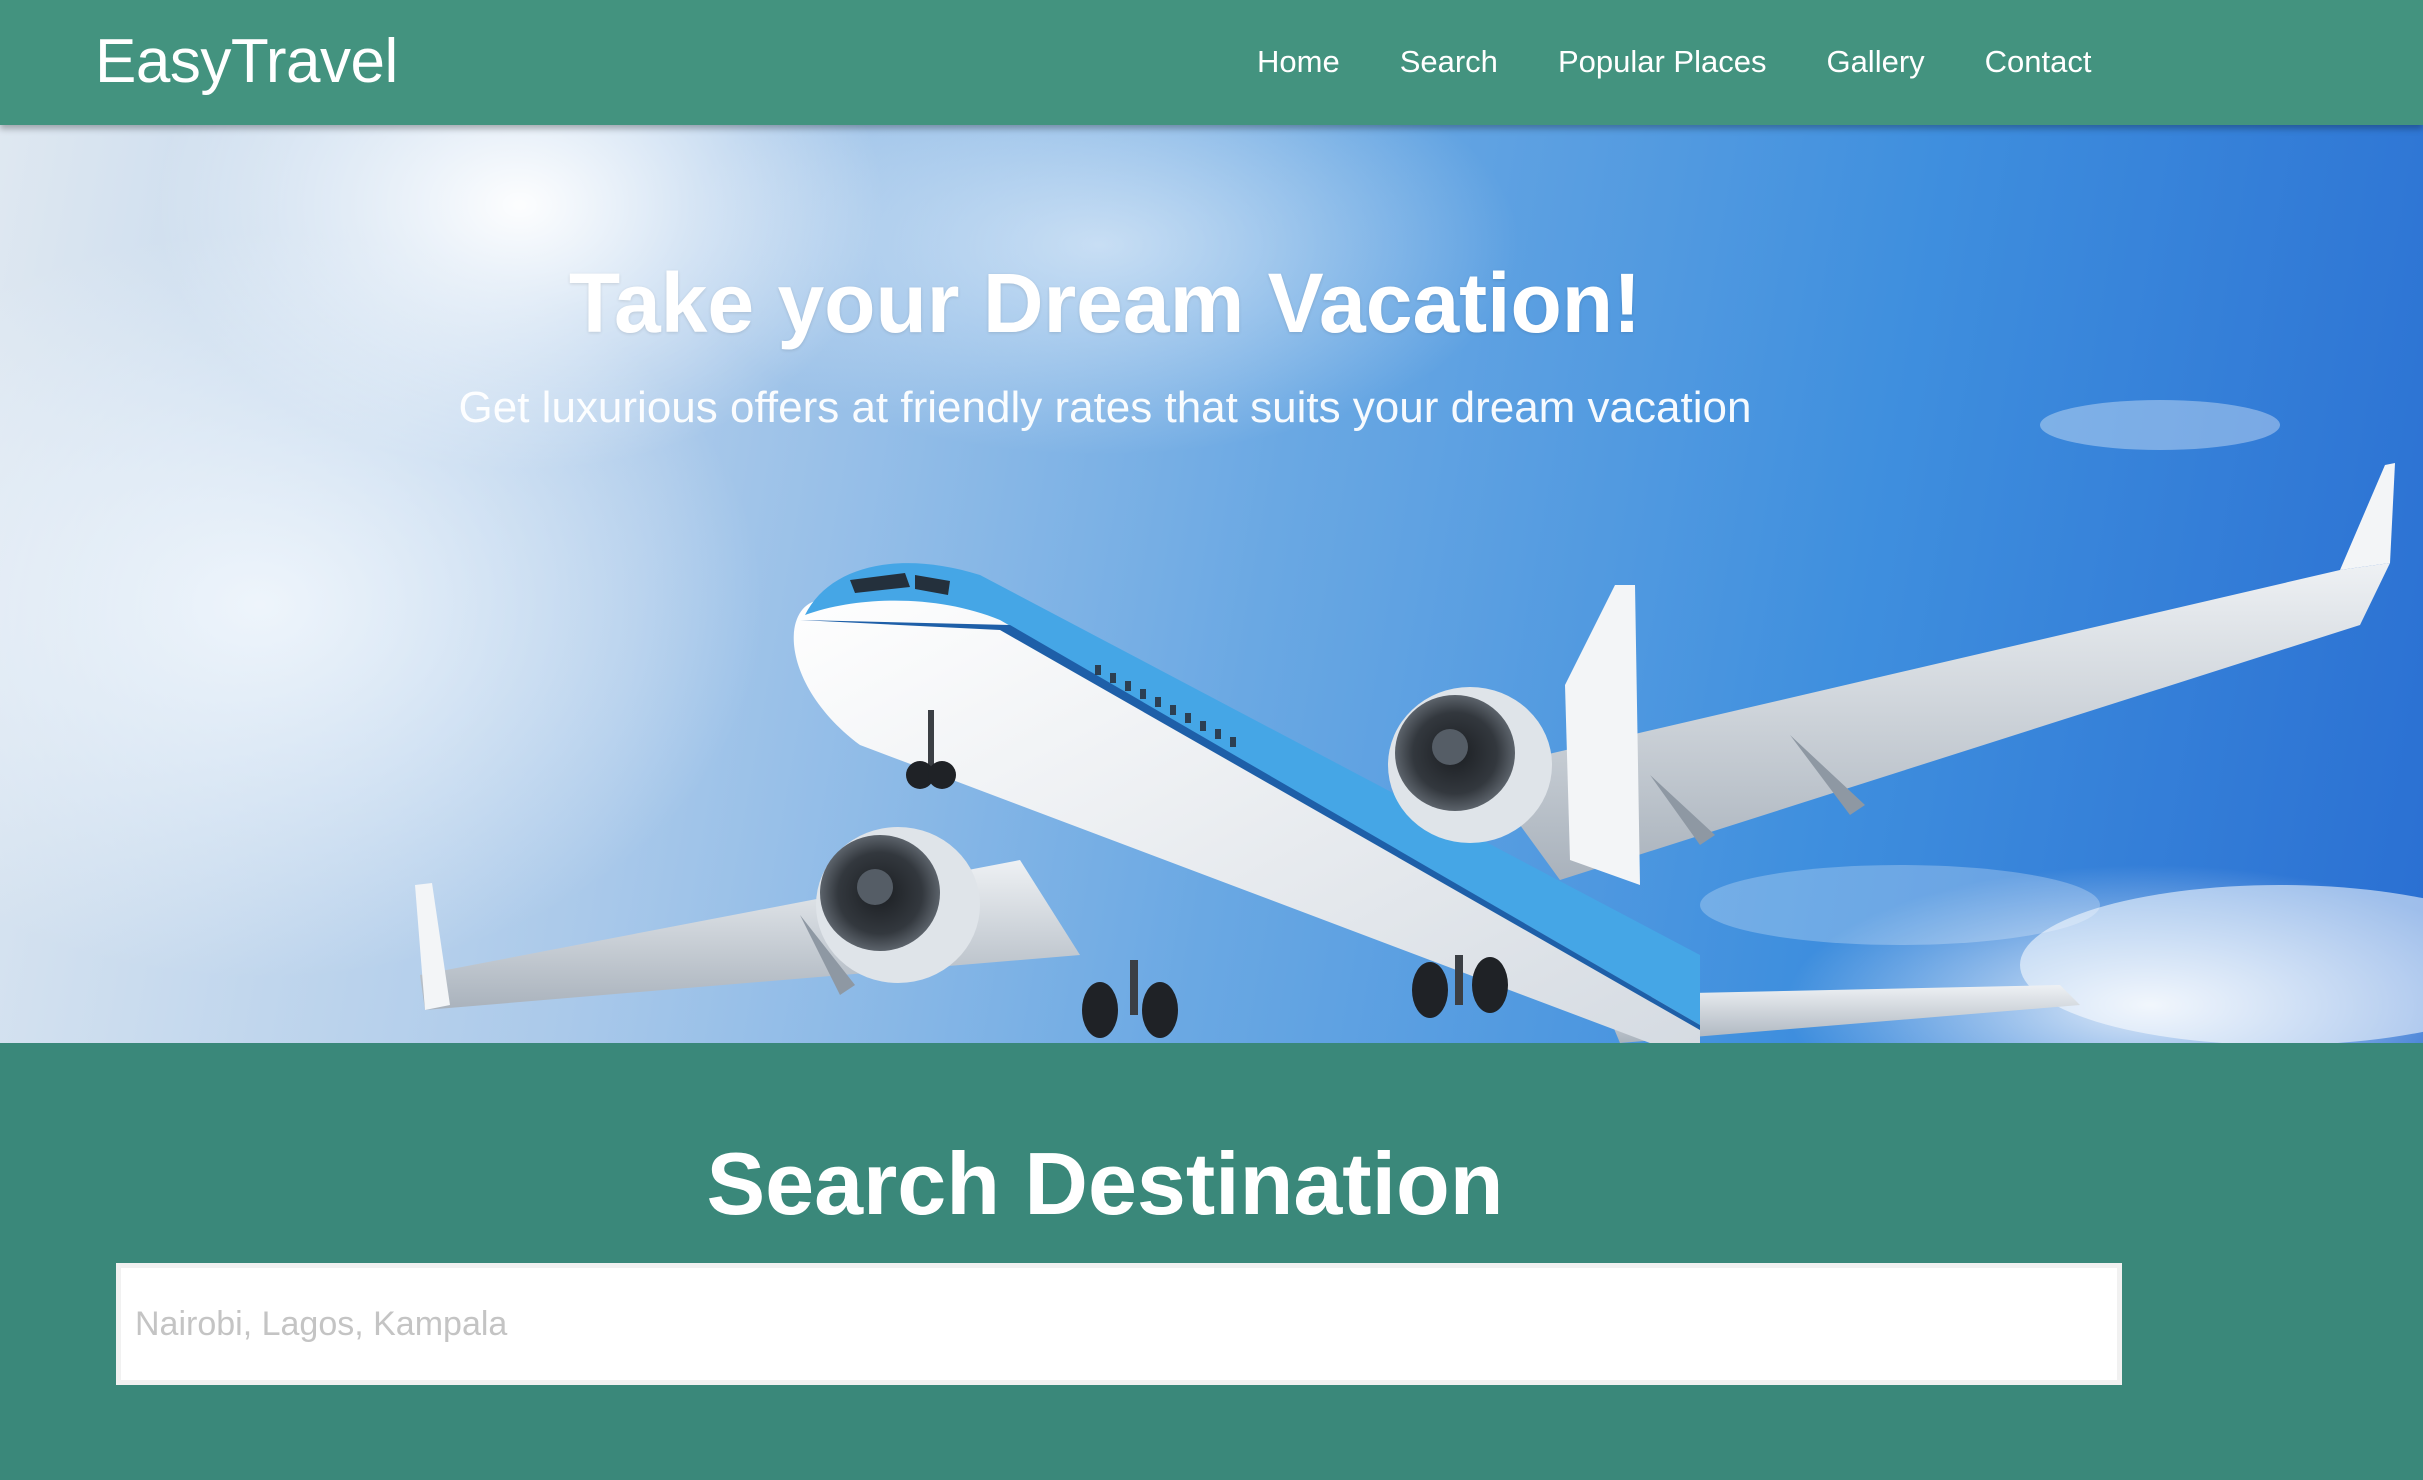 The width and height of the screenshot is (2423, 1480). Describe the element at coordinates (1449, 62) in the screenshot. I see `nav-link-search: Search` at that location.